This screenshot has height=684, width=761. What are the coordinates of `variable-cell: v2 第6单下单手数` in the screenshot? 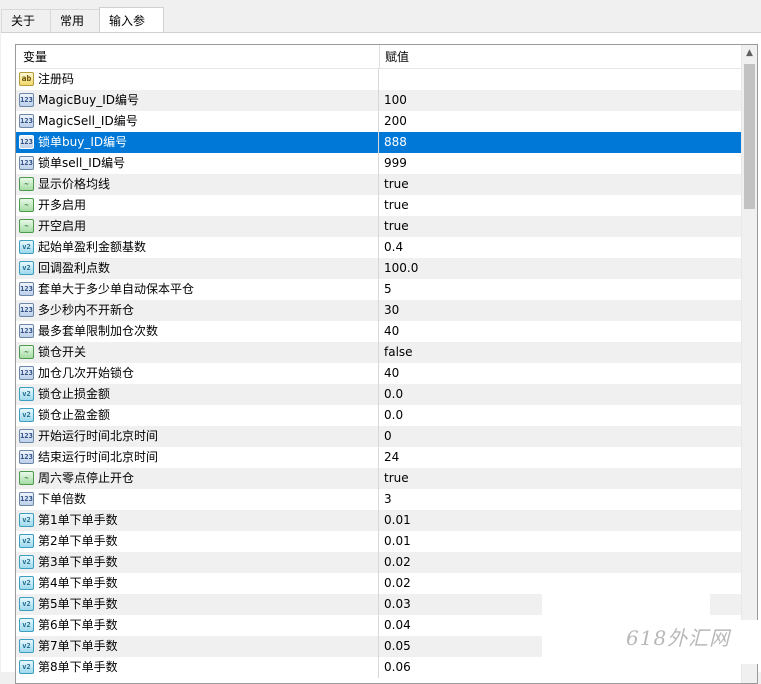 It's located at (197, 625).